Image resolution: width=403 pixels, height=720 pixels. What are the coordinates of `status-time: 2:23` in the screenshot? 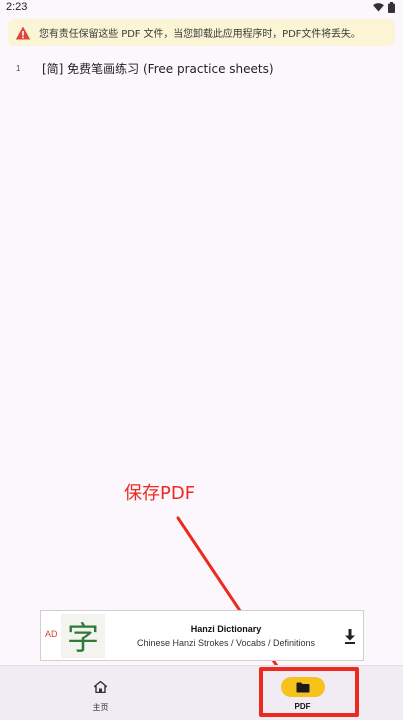 It's located at (17, 7).